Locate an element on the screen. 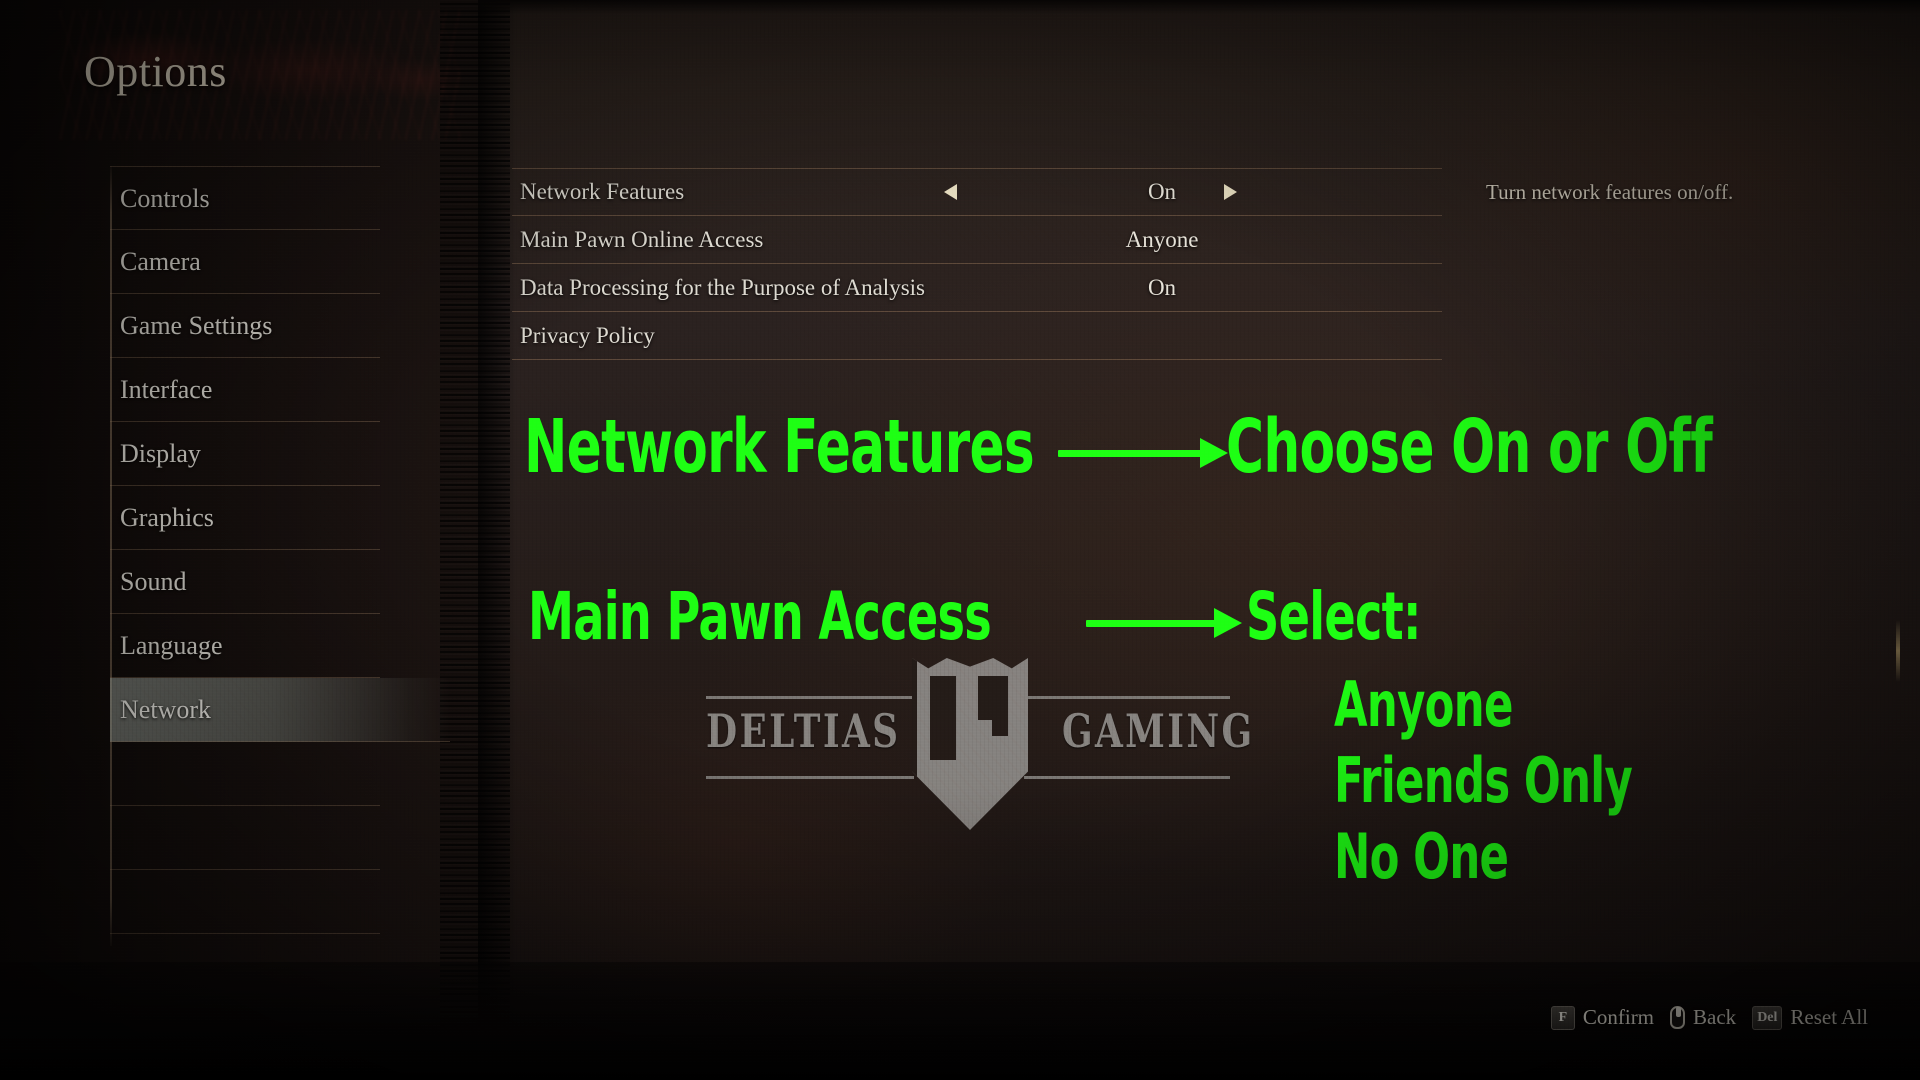  setting-row: Main Pawn Online Access Anyone is located at coordinates (977, 240).